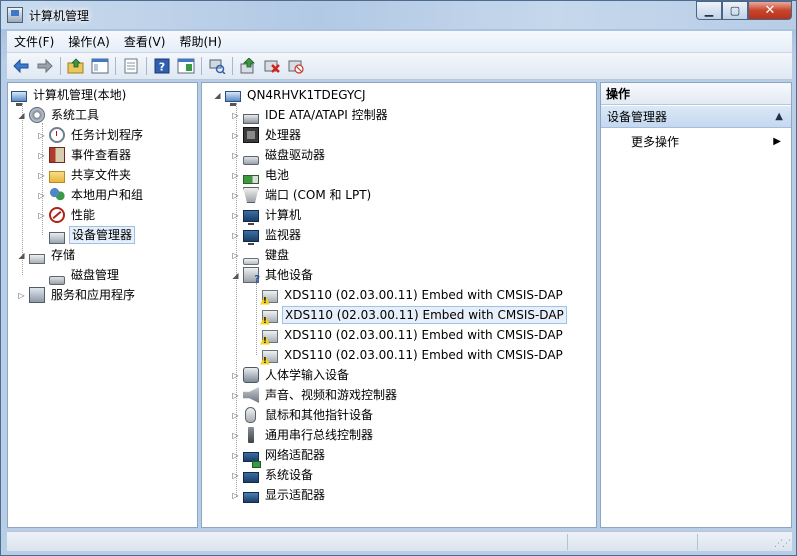  What do you see at coordinates (272, 275) in the screenshot?
I see `device-category-other: ◢ 其他设备` at bounding box center [272, 275].